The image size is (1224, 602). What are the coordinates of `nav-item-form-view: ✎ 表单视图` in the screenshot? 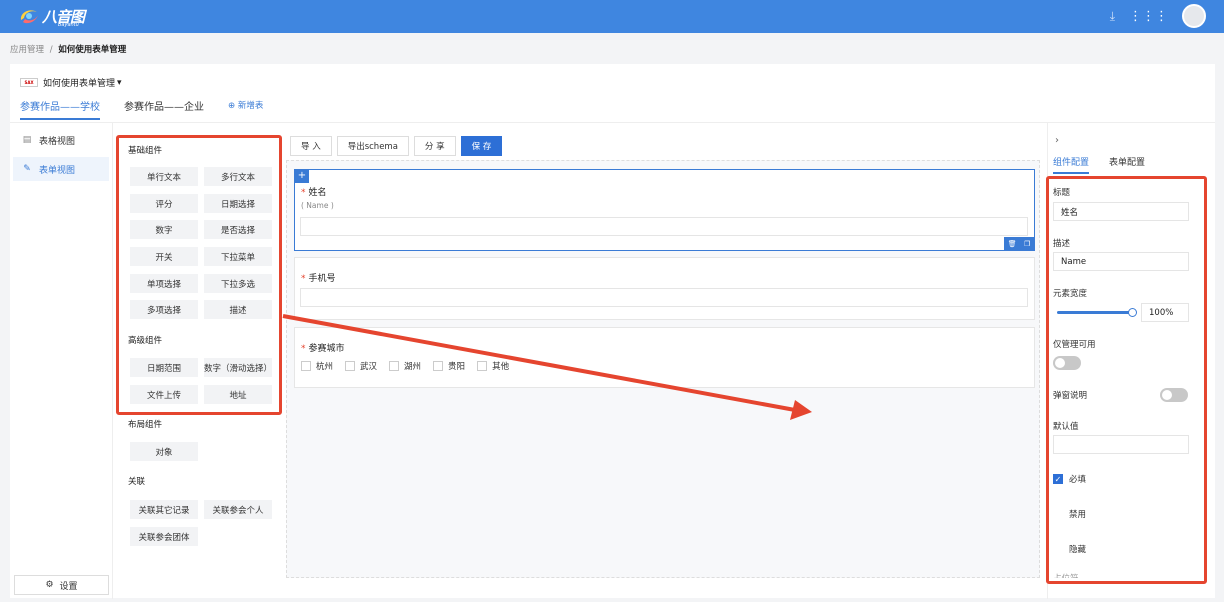 It's located at (61, 169).